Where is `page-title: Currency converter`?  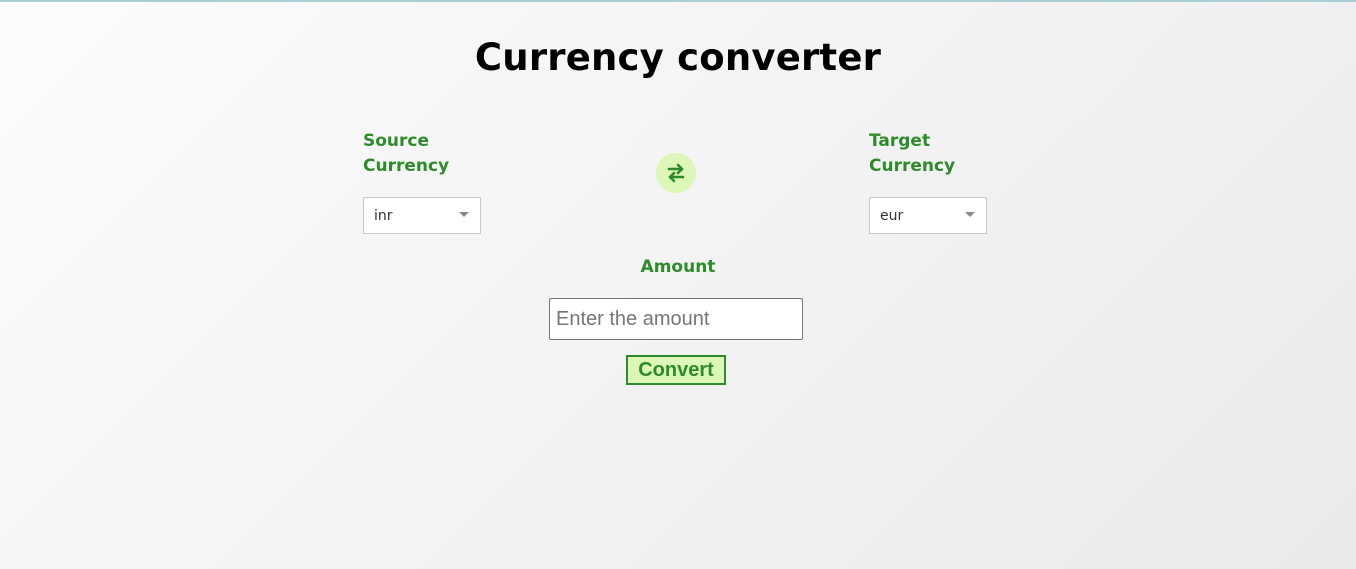
page-title: Currency converter is located at coordinates (678, 57).